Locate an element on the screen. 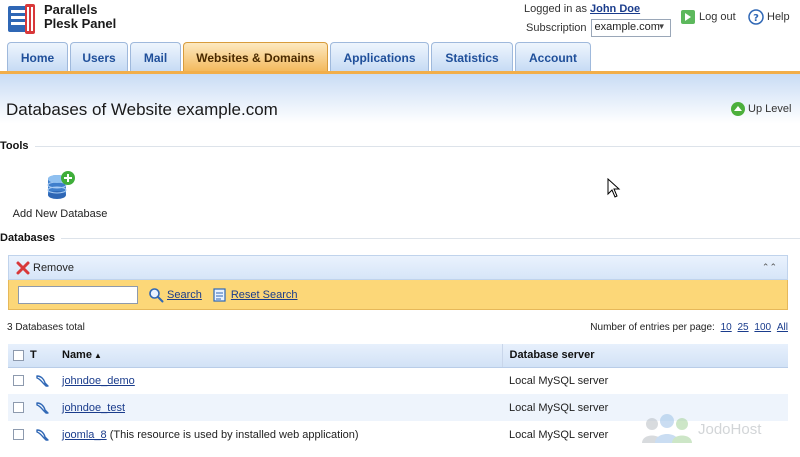 This screenshot has width=800, height=457. collapse-icon: ⌃⌃ is located at coordinates (769, 267).